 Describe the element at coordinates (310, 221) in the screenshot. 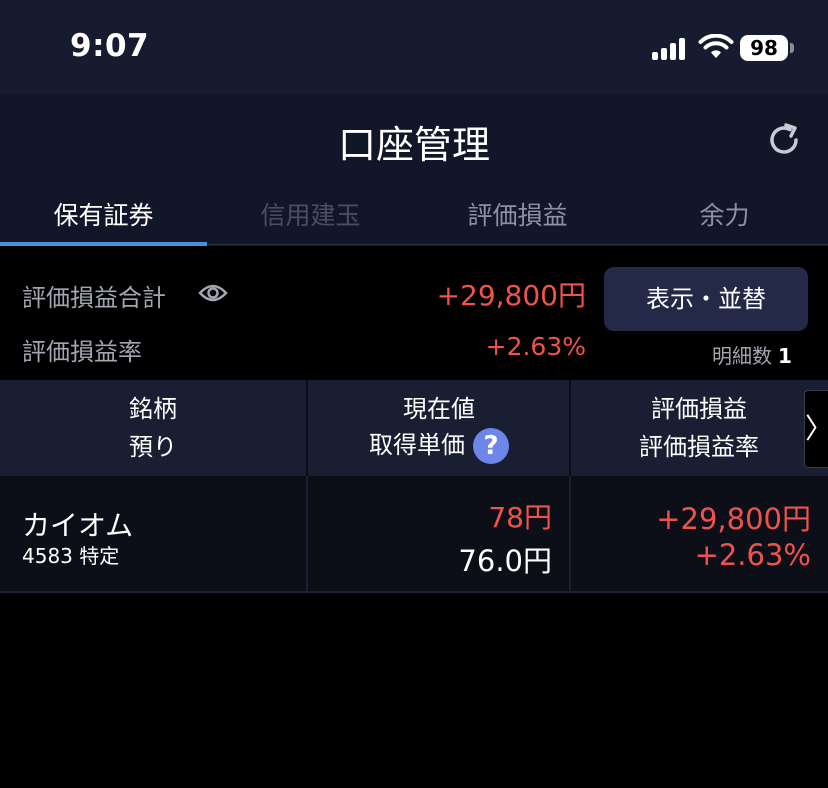

I see `tab-margin-positions: 信用建玉` at that location.